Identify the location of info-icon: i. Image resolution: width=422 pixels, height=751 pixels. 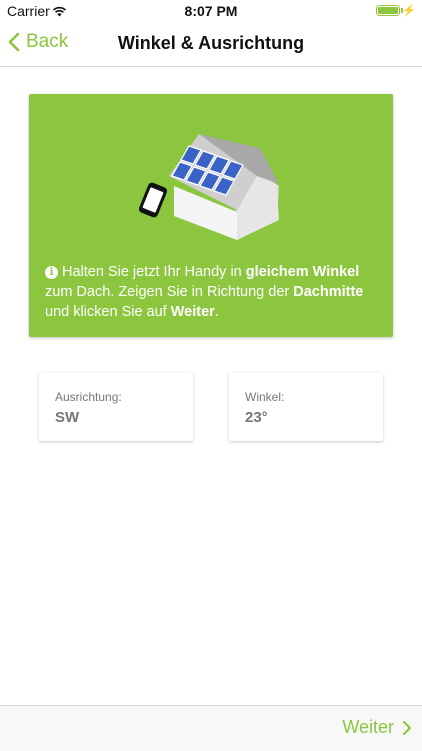
(51, 272).